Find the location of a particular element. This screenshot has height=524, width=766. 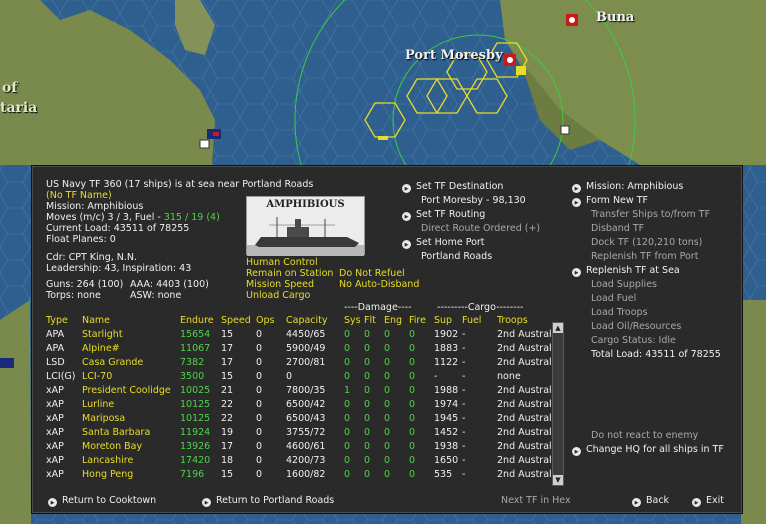

cell-cap: 0 is located at coordinates (289, 376).